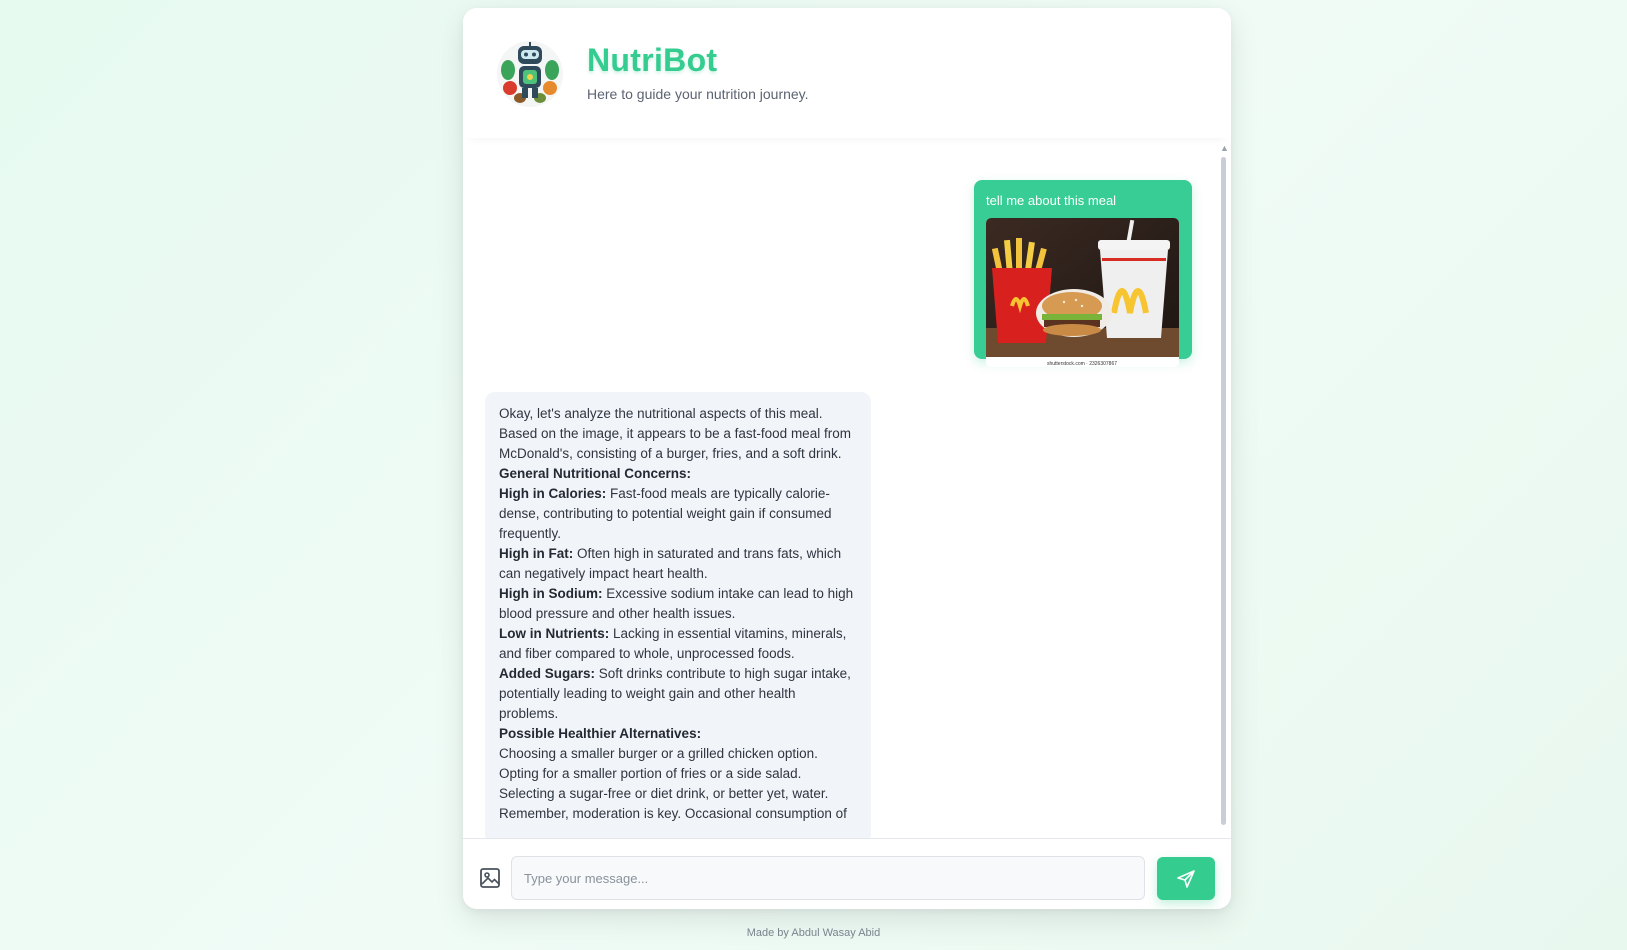 The width and height of the screenshot is (1627, 950). What do you see at coordinates (600, 733) in the screenshot?
I see `alternatives-heading: Possible Healthier Alternatives:` at bounding box center [600, 733].